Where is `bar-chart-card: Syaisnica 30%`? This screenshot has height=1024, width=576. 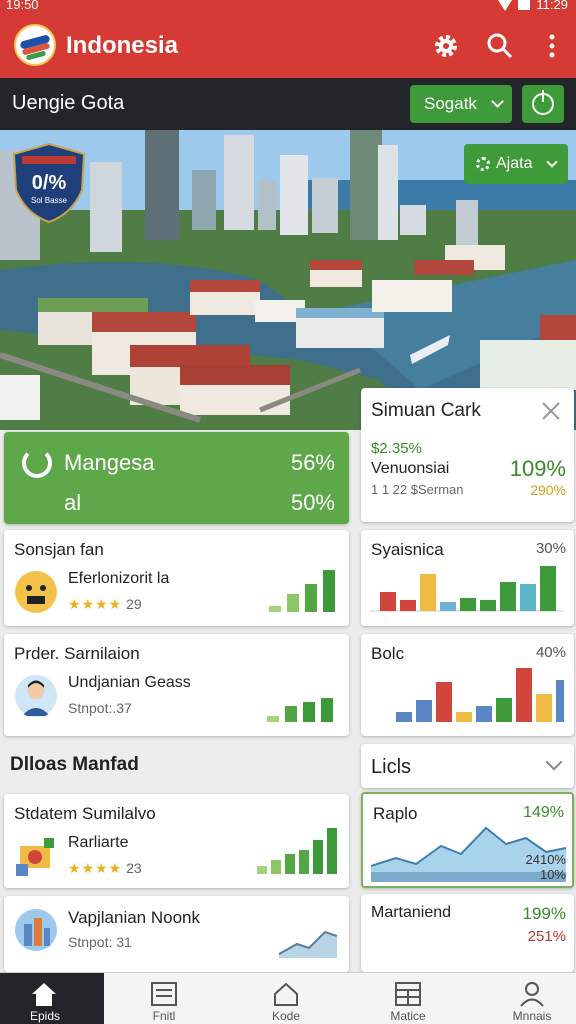 bar-chart-card: Syaisnica 30% is located at coordinates (467, 578).